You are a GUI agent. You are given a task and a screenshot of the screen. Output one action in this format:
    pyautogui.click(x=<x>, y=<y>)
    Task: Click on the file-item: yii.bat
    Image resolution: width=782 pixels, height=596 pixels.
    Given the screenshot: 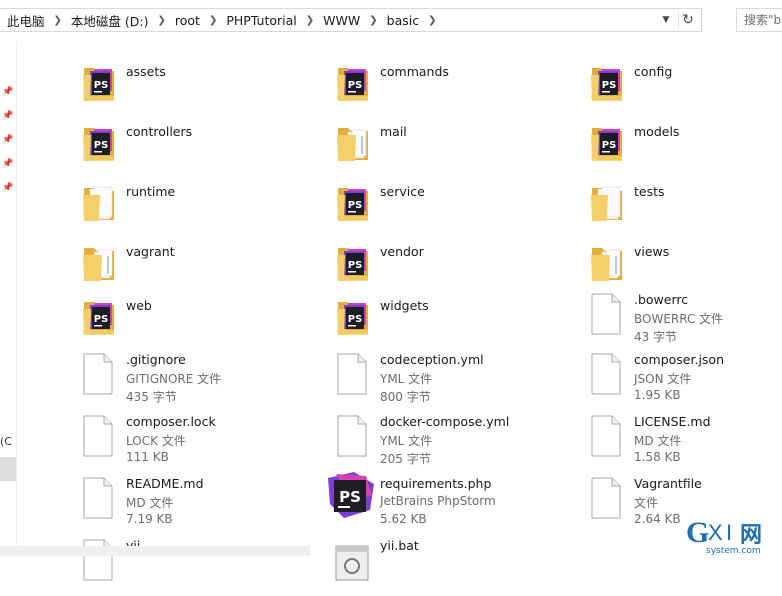 What is the action you would take?
    pyautogui.click(x=459, y=567)
    